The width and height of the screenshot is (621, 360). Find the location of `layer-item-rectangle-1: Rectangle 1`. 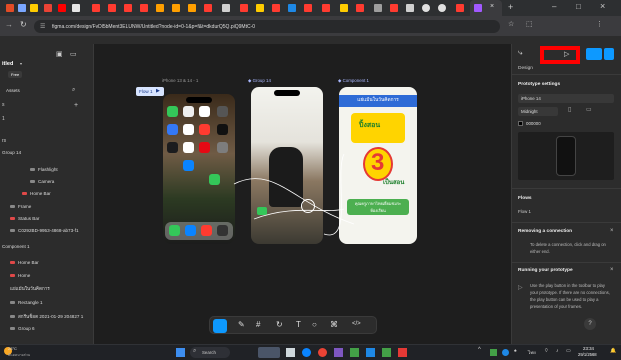

layer-item-rectangle-1: Rectangle 1 is located at coordinates (47, 303).